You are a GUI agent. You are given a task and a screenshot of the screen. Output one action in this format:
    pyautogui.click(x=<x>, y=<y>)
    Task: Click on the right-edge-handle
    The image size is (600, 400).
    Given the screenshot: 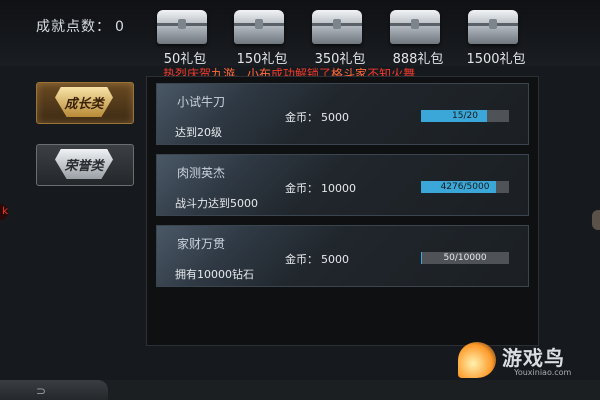 What is the action you would take?
    pyautogui.click(x=596, y=220)
    